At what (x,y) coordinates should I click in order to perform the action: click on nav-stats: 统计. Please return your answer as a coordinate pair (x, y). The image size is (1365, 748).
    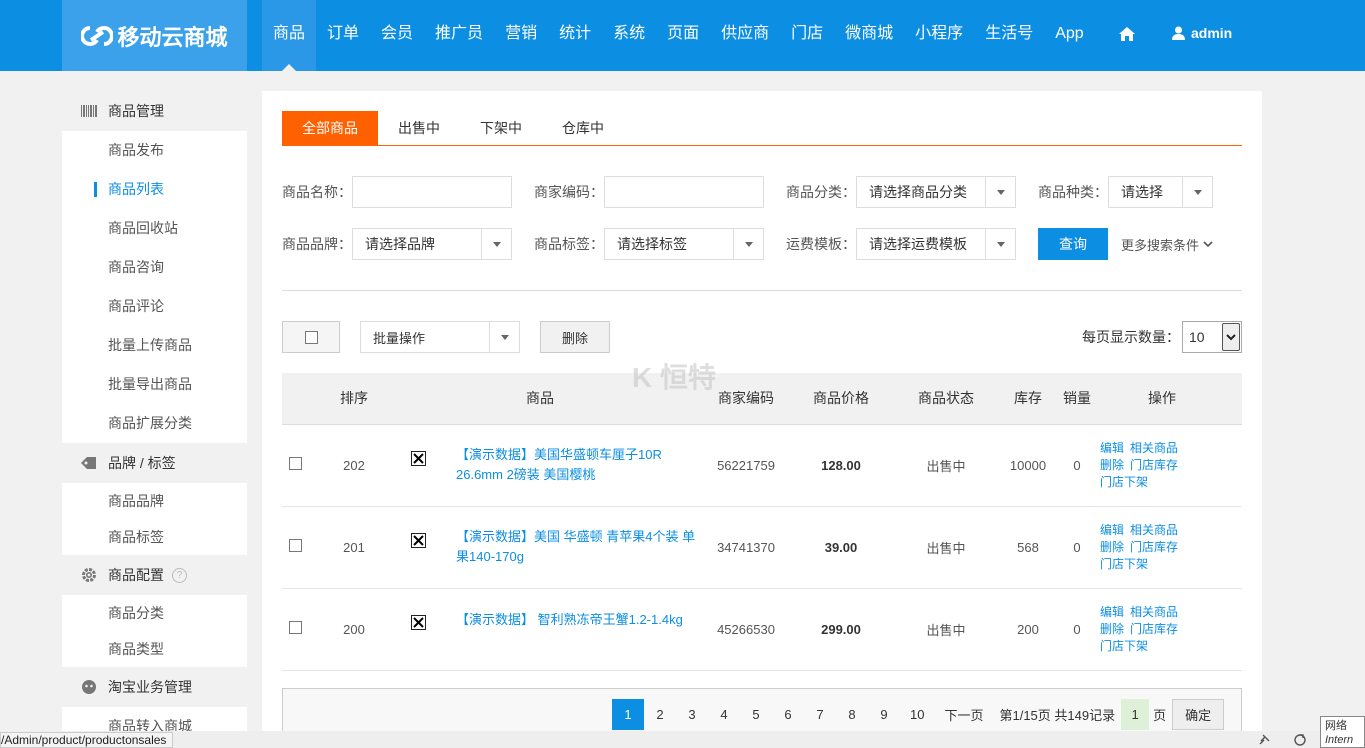
    Looking at the image, I should click on (575, 35).